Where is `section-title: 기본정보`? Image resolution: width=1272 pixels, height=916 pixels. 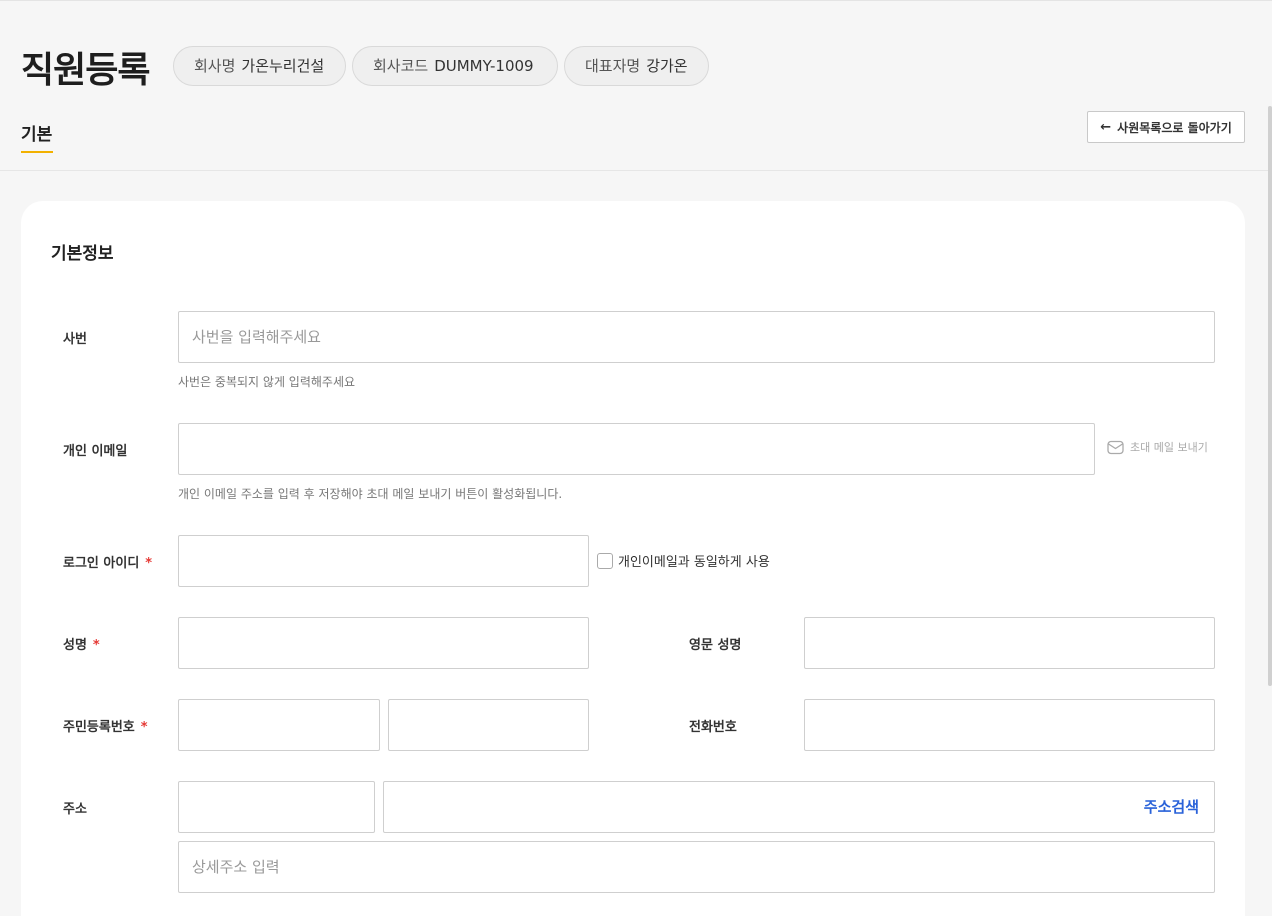 section-title: 기본정보 is located at coordinates (82, 254).